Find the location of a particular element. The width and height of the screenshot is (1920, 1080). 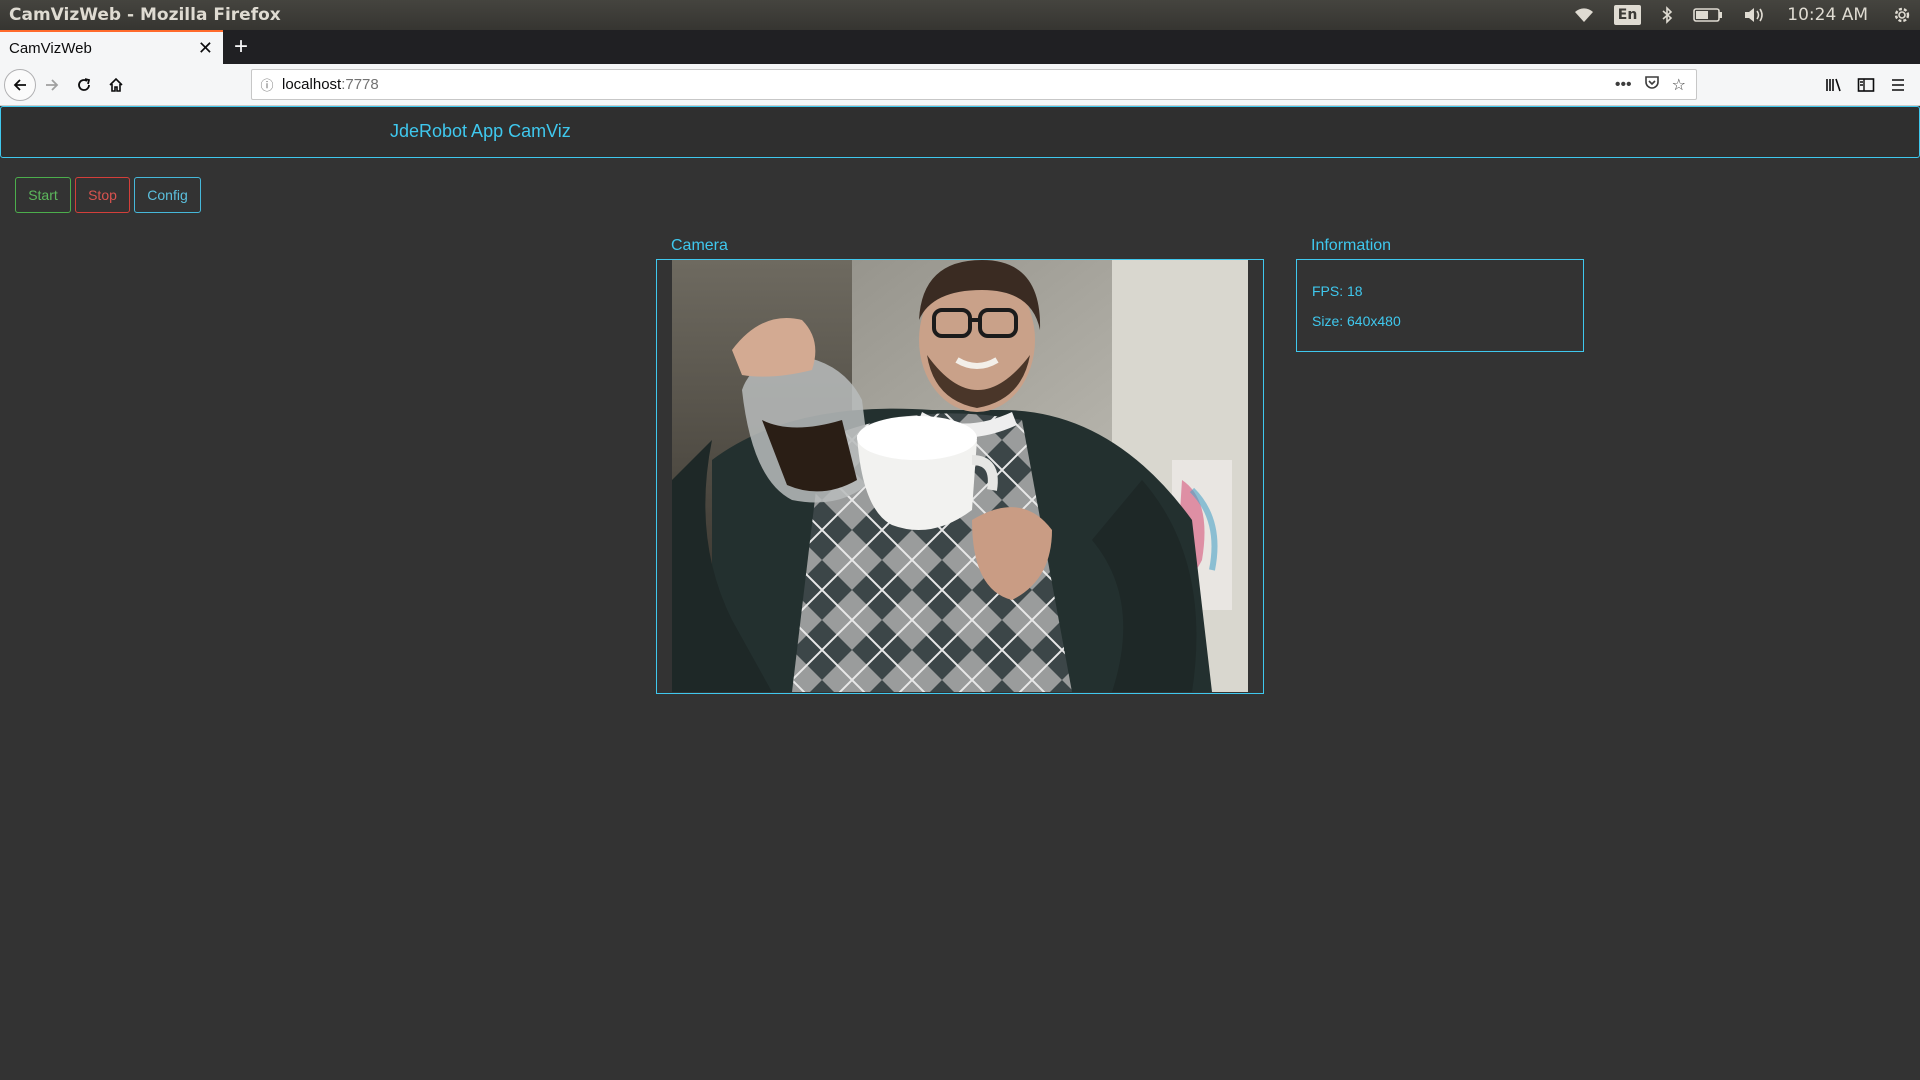

camera-feed-image is located at coordinates (960, 476).